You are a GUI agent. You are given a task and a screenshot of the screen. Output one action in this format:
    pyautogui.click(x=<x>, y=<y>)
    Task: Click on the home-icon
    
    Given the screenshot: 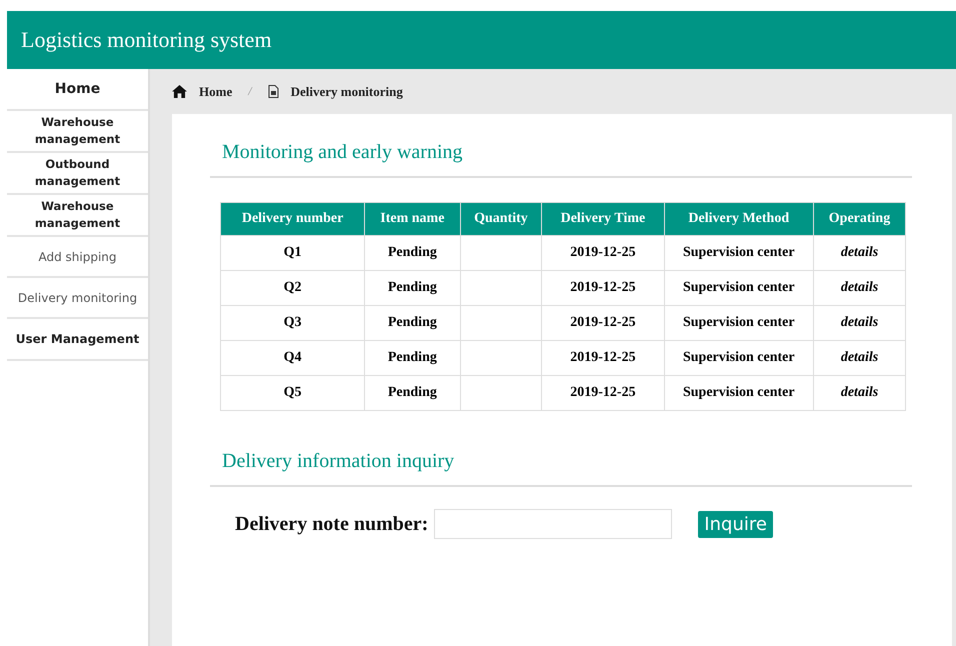 What is the action you would take?
    pyautogui.click(x=179, y=91)
    